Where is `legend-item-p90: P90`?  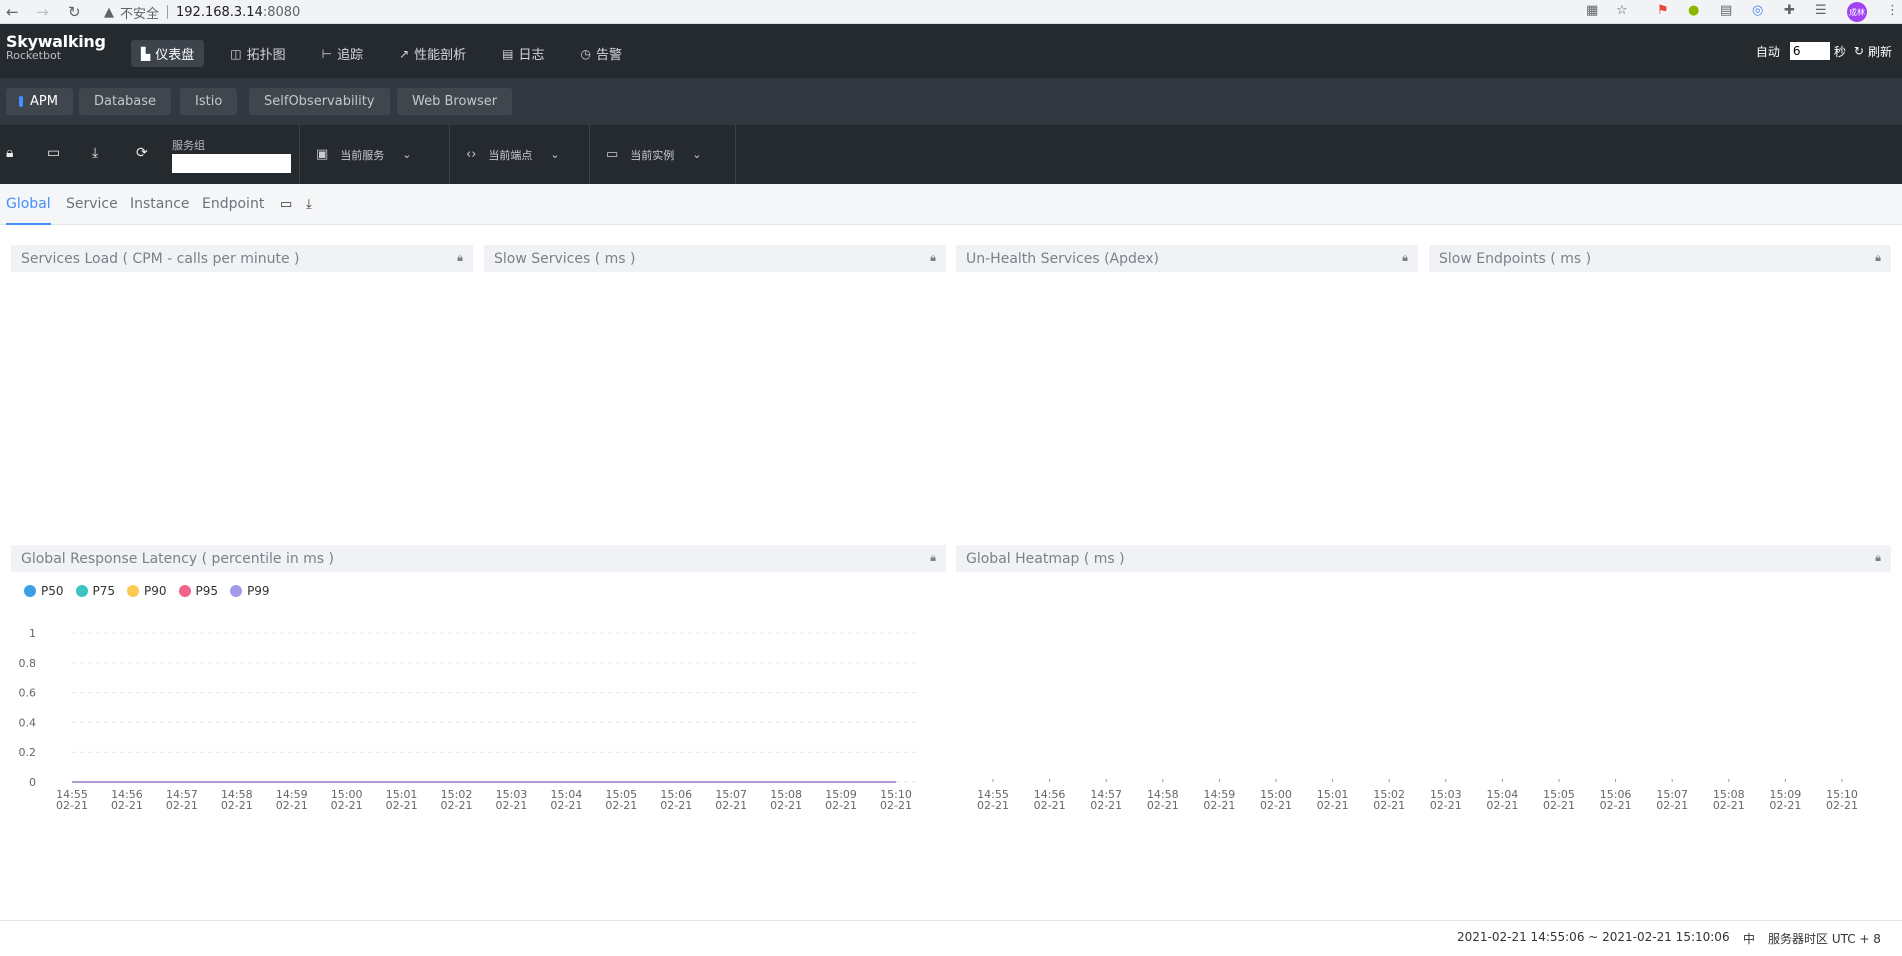
legend-item-p90: P90 is located at coordinates (147, 591).